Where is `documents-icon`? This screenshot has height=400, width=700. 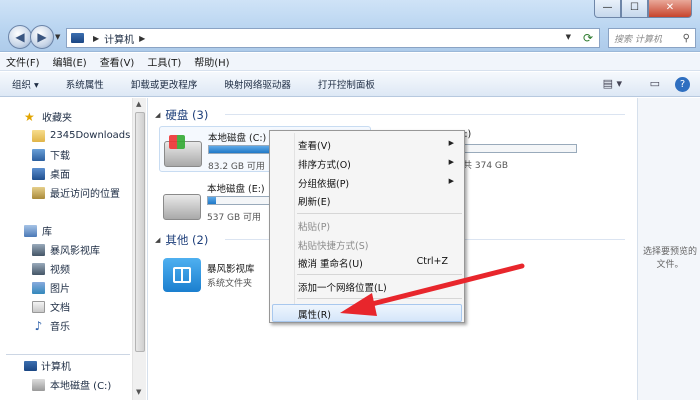 documents-icon is located at coordinates (38, 306).